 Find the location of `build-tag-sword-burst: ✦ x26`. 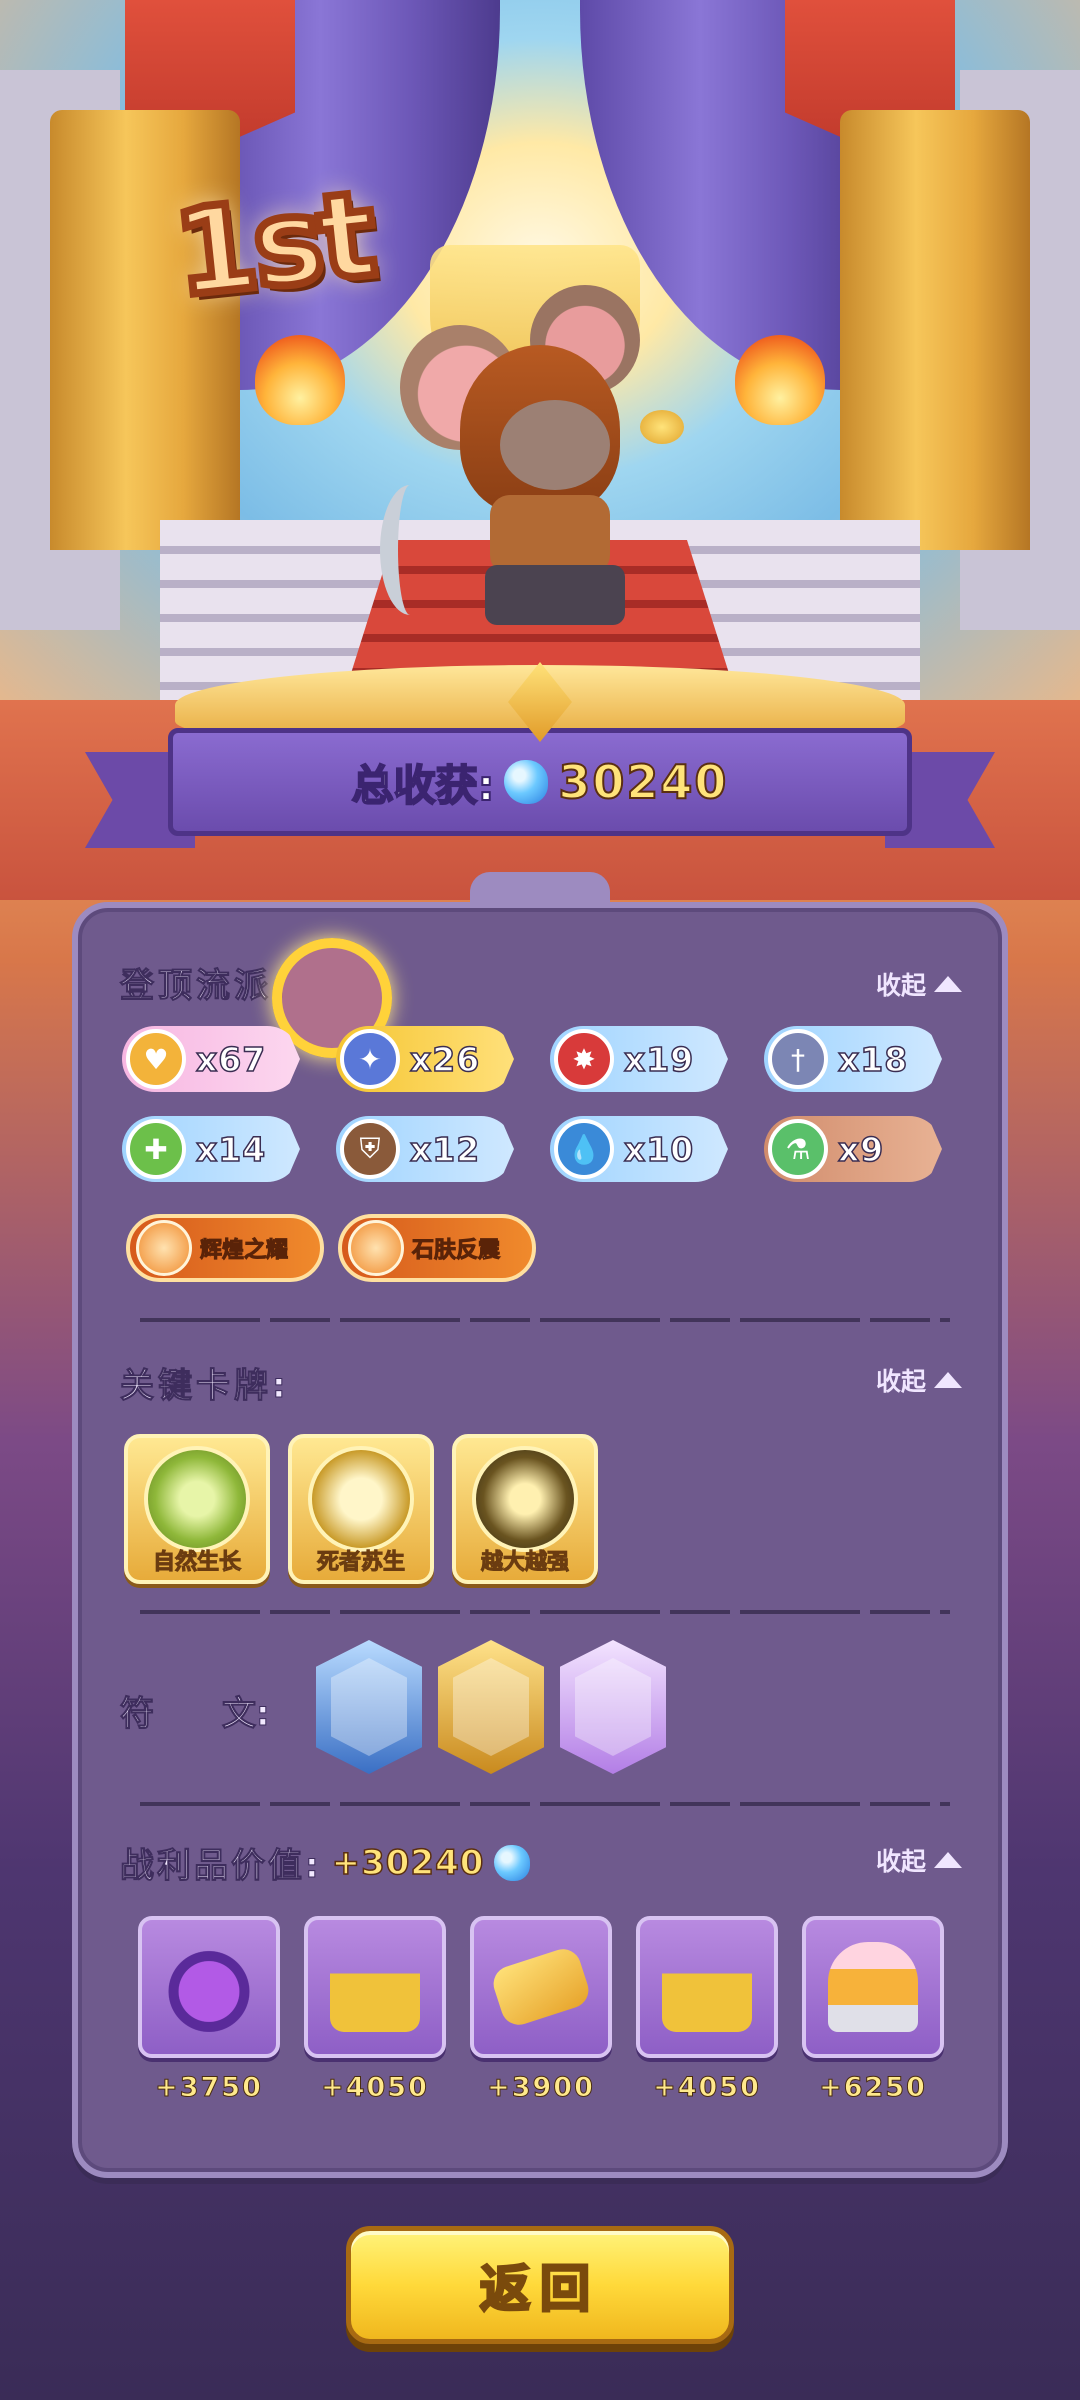

build-tag-sword-burst: ✦ x26 is located at coordinates (425, 1059).